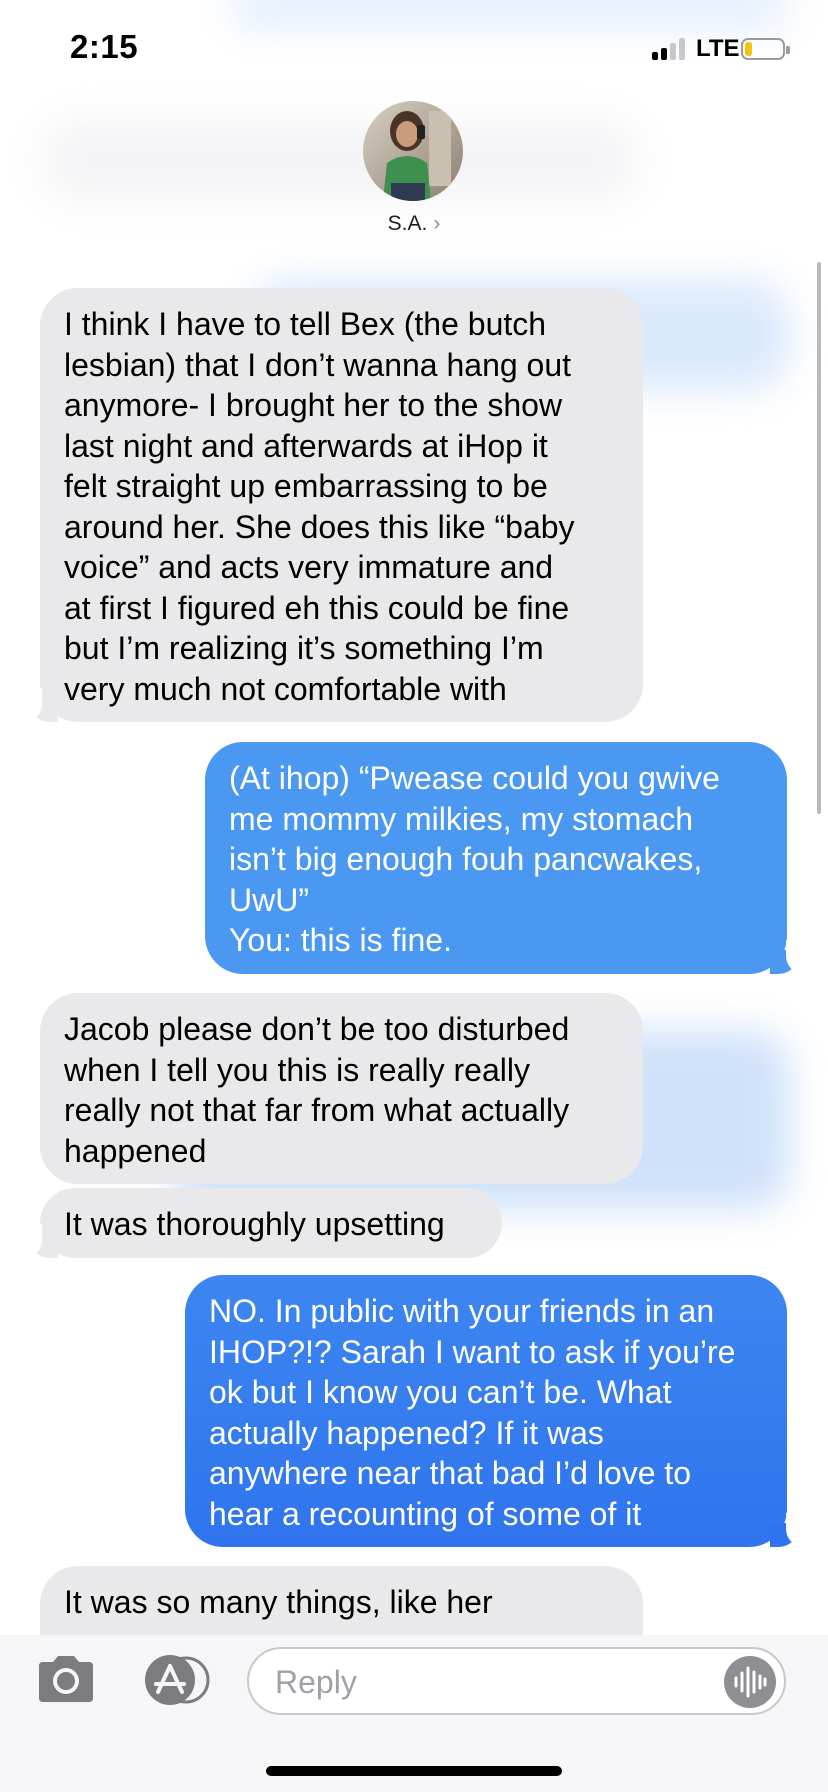 Image resolution: width=828 pixels, height=1792 pixels. I want to click on message-bubble-incoming: It was thoroughly upsetting, so click(271, 1223).